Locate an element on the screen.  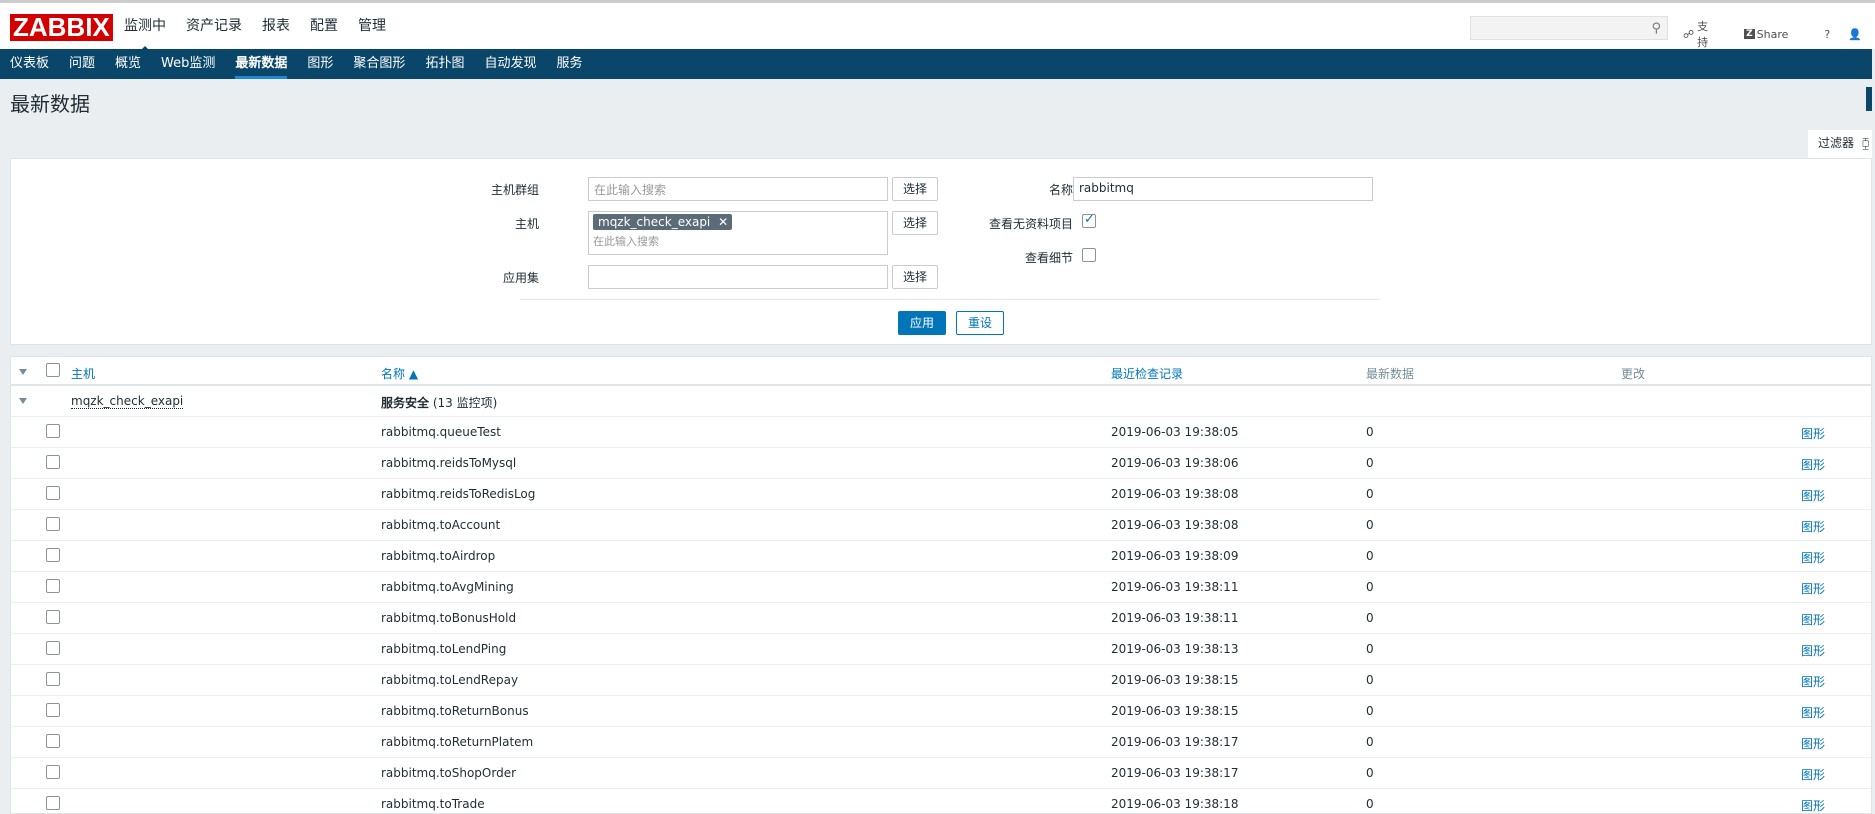
item-last-check: 2019-06-03 19:38:06 is located at coordinates (1175, 463).